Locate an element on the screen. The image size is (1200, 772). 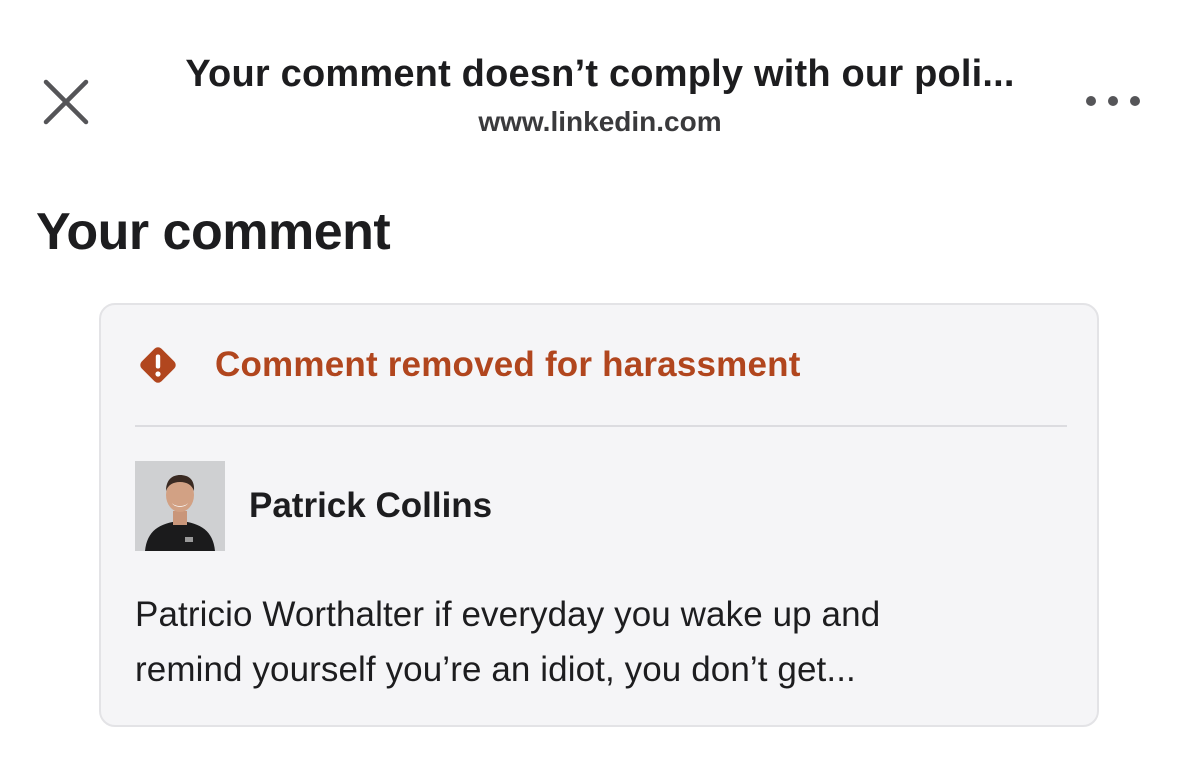
comment-author: Patrick Collins is located at coordinates (313, 506).